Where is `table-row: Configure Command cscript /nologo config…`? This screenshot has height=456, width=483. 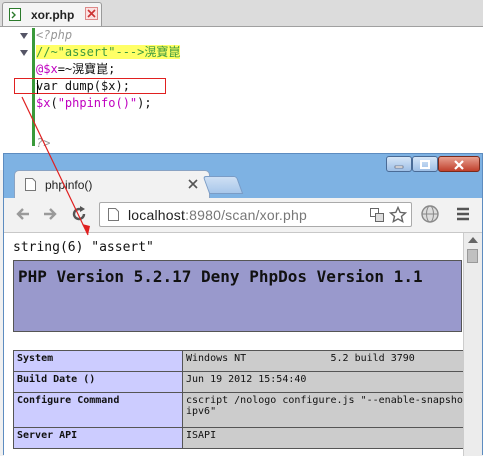 table-row: Configure Command cscript /nologo config… is located at coordinates (247, 410).